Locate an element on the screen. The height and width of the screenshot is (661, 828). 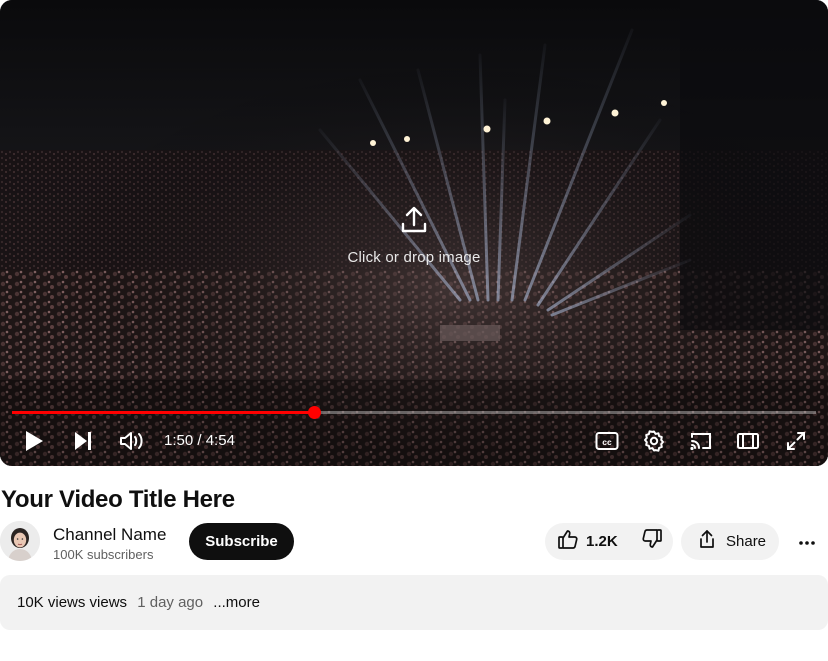
share-icon is located at coordinates (707, 541).